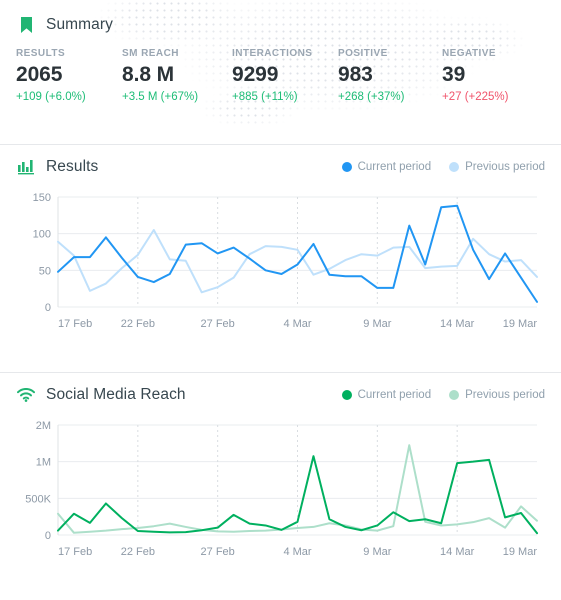  What do you see at coordinates (41, 53) in the screenshot?
I see `metric-label: RESULTS` at bounding box center [41, 53].